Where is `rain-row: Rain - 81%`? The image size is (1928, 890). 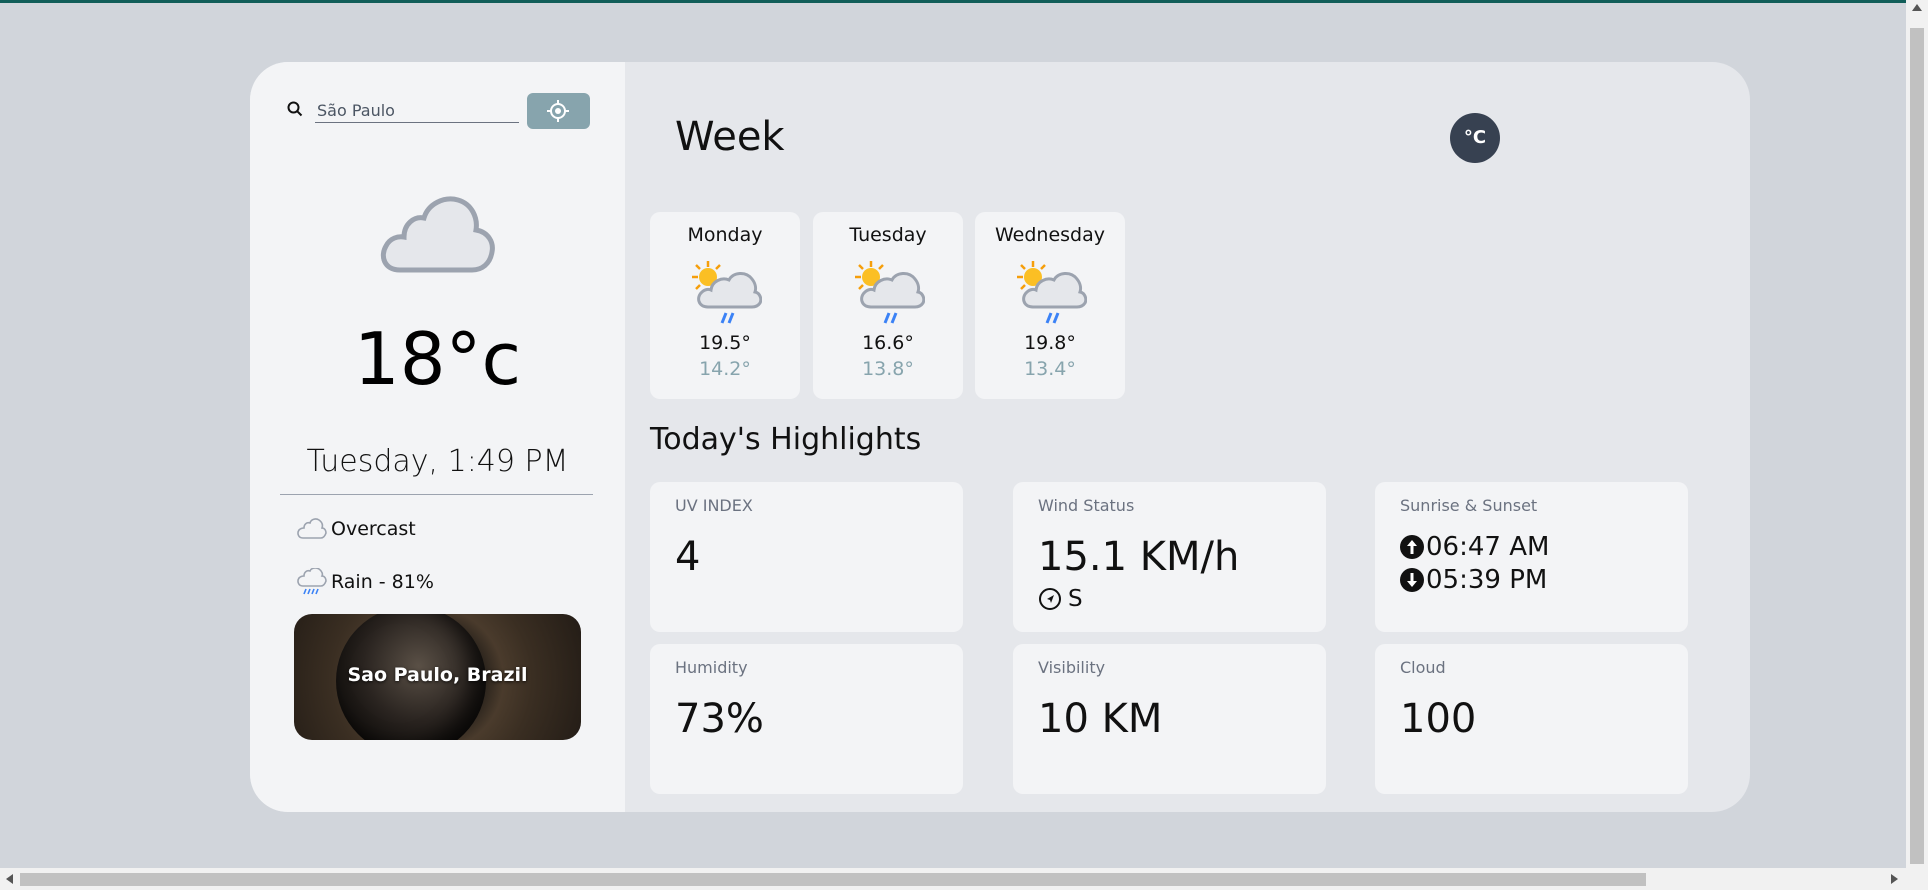
rain-row: Rain - 81% is located at coordinates (365, 581).